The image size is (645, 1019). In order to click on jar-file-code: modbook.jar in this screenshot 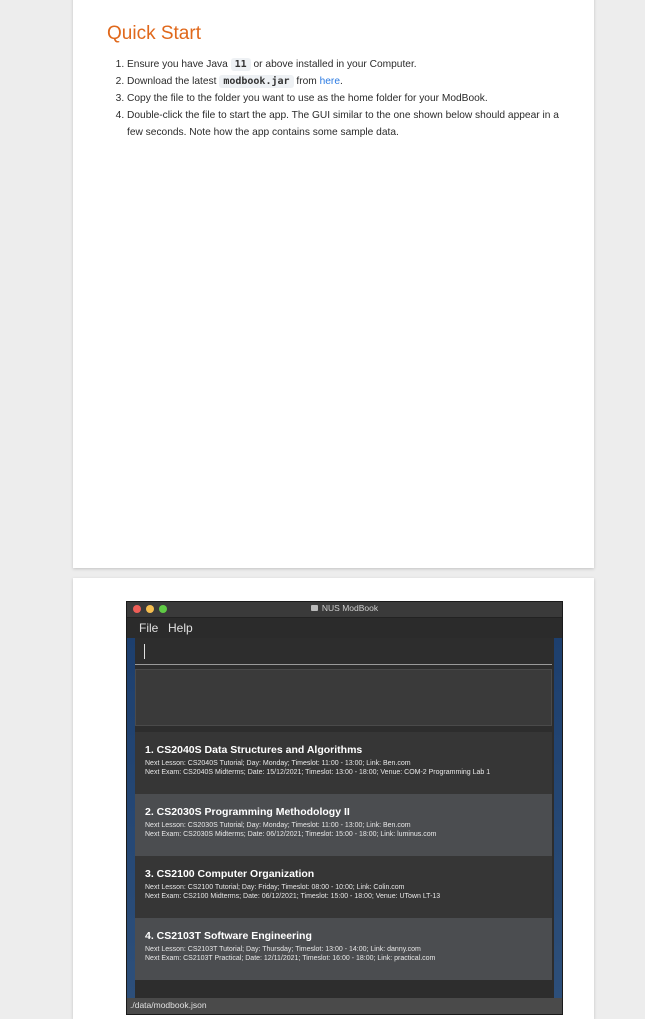, I will do `click(256, 81)`.